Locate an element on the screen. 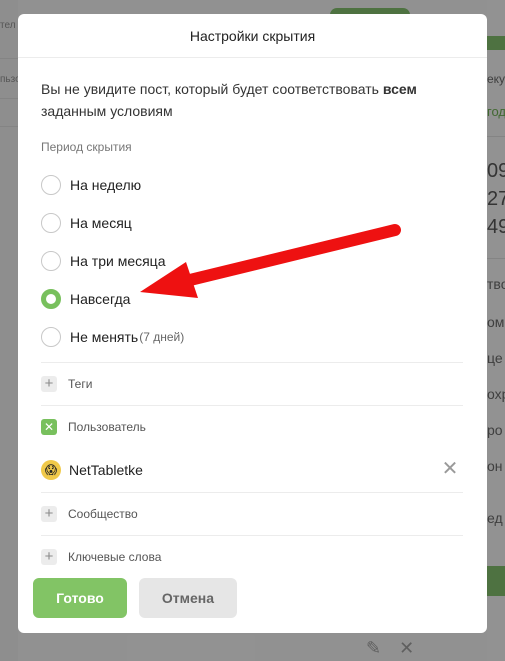  modal-title: Настройки скрытия is located at coordinates (252, 35).